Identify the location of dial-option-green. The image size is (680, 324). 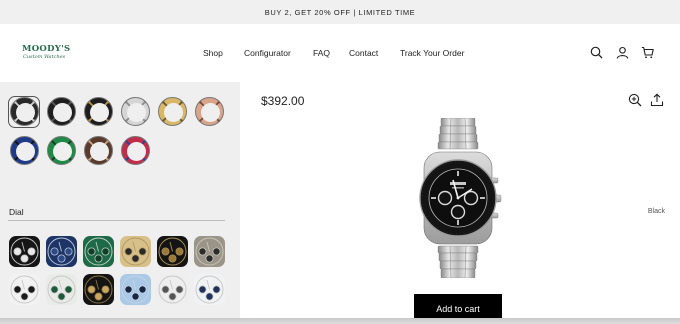
(98, 251).